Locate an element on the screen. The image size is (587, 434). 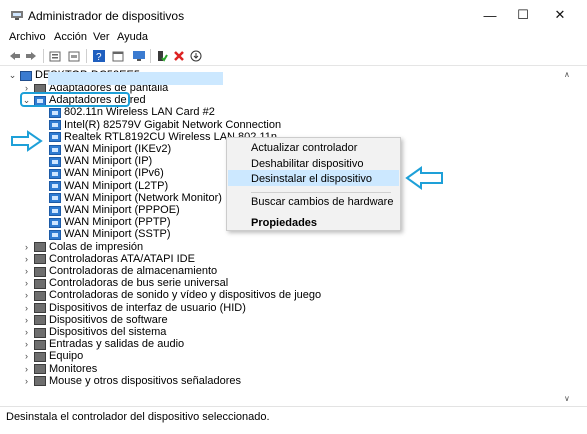
toolbar: ? is located at coordinates (293, 56).